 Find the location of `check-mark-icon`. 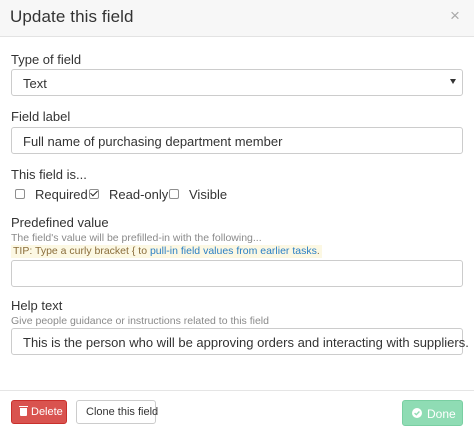

check-mark-icon is located at coordinates (94, 192).